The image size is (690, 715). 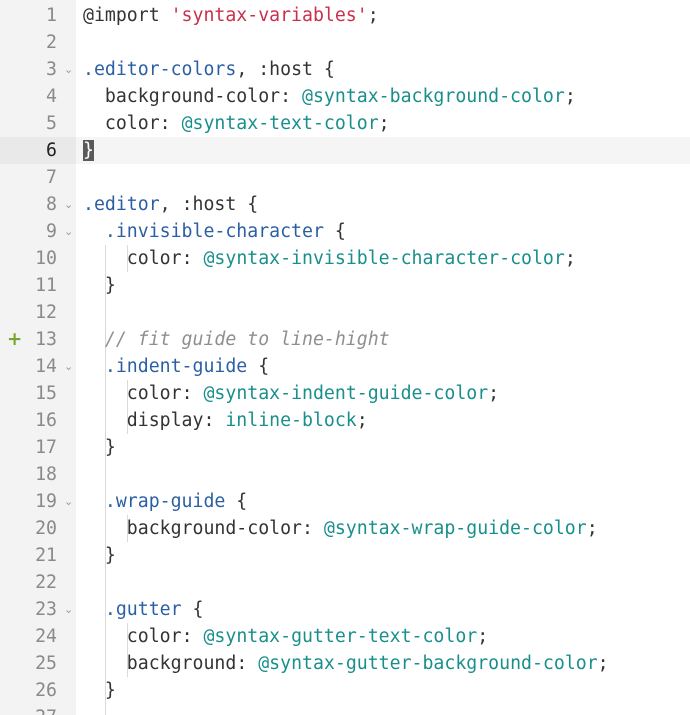 I want to click on line-number-cell: 15, so click(x=38, y=393).